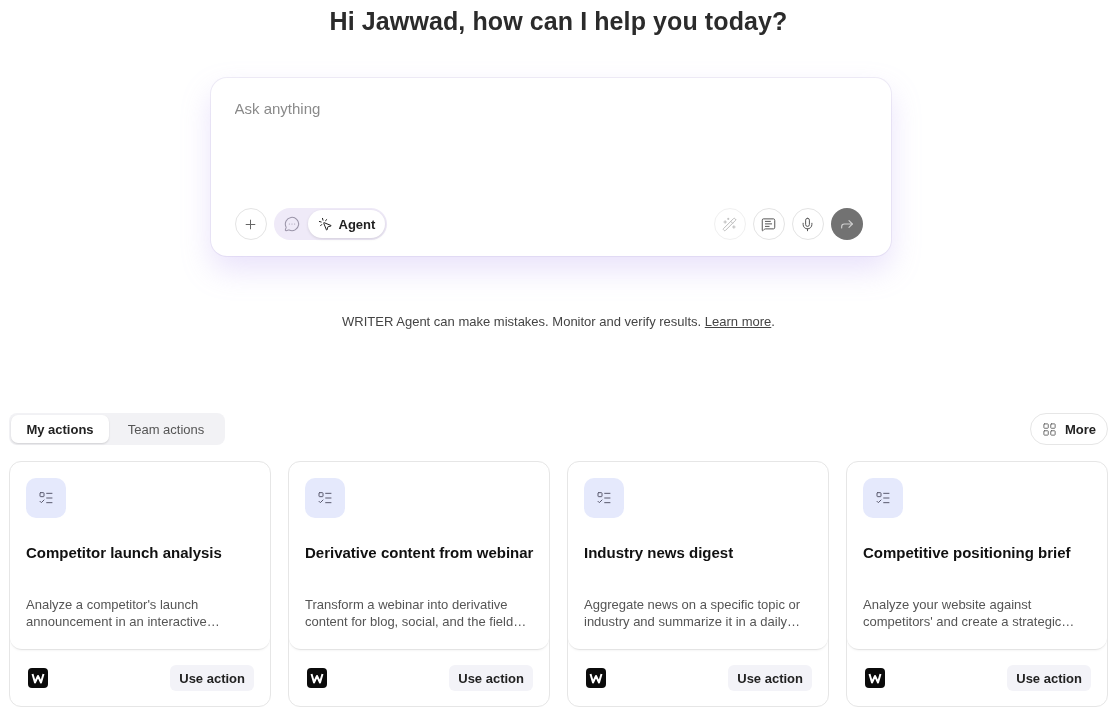 The image size is (1115, 714). I want to click on action-title: Competitor launch analysis, so click(124, 553).